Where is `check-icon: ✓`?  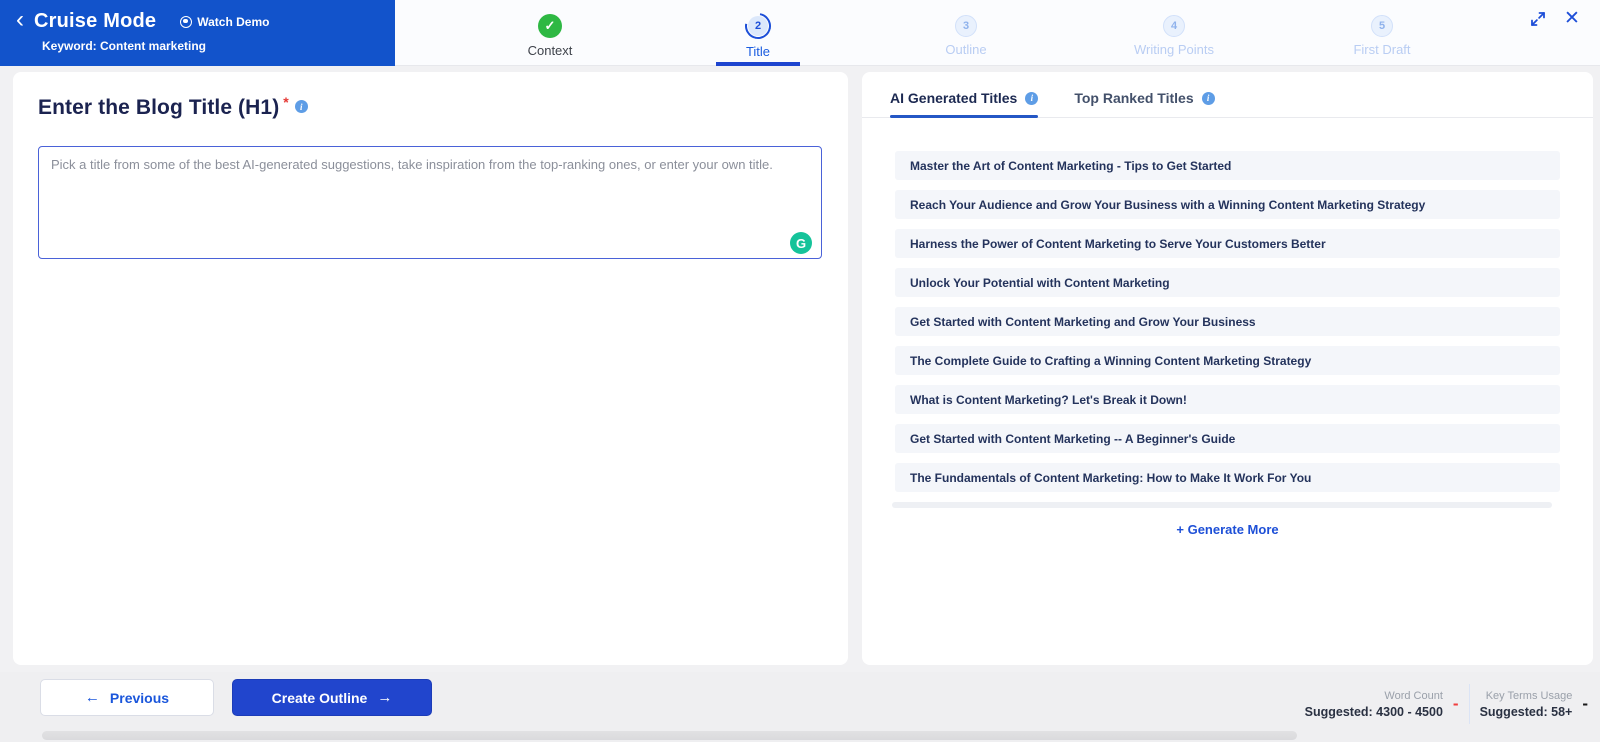 check-icon: ✓ is located at coordinates (550, 26).